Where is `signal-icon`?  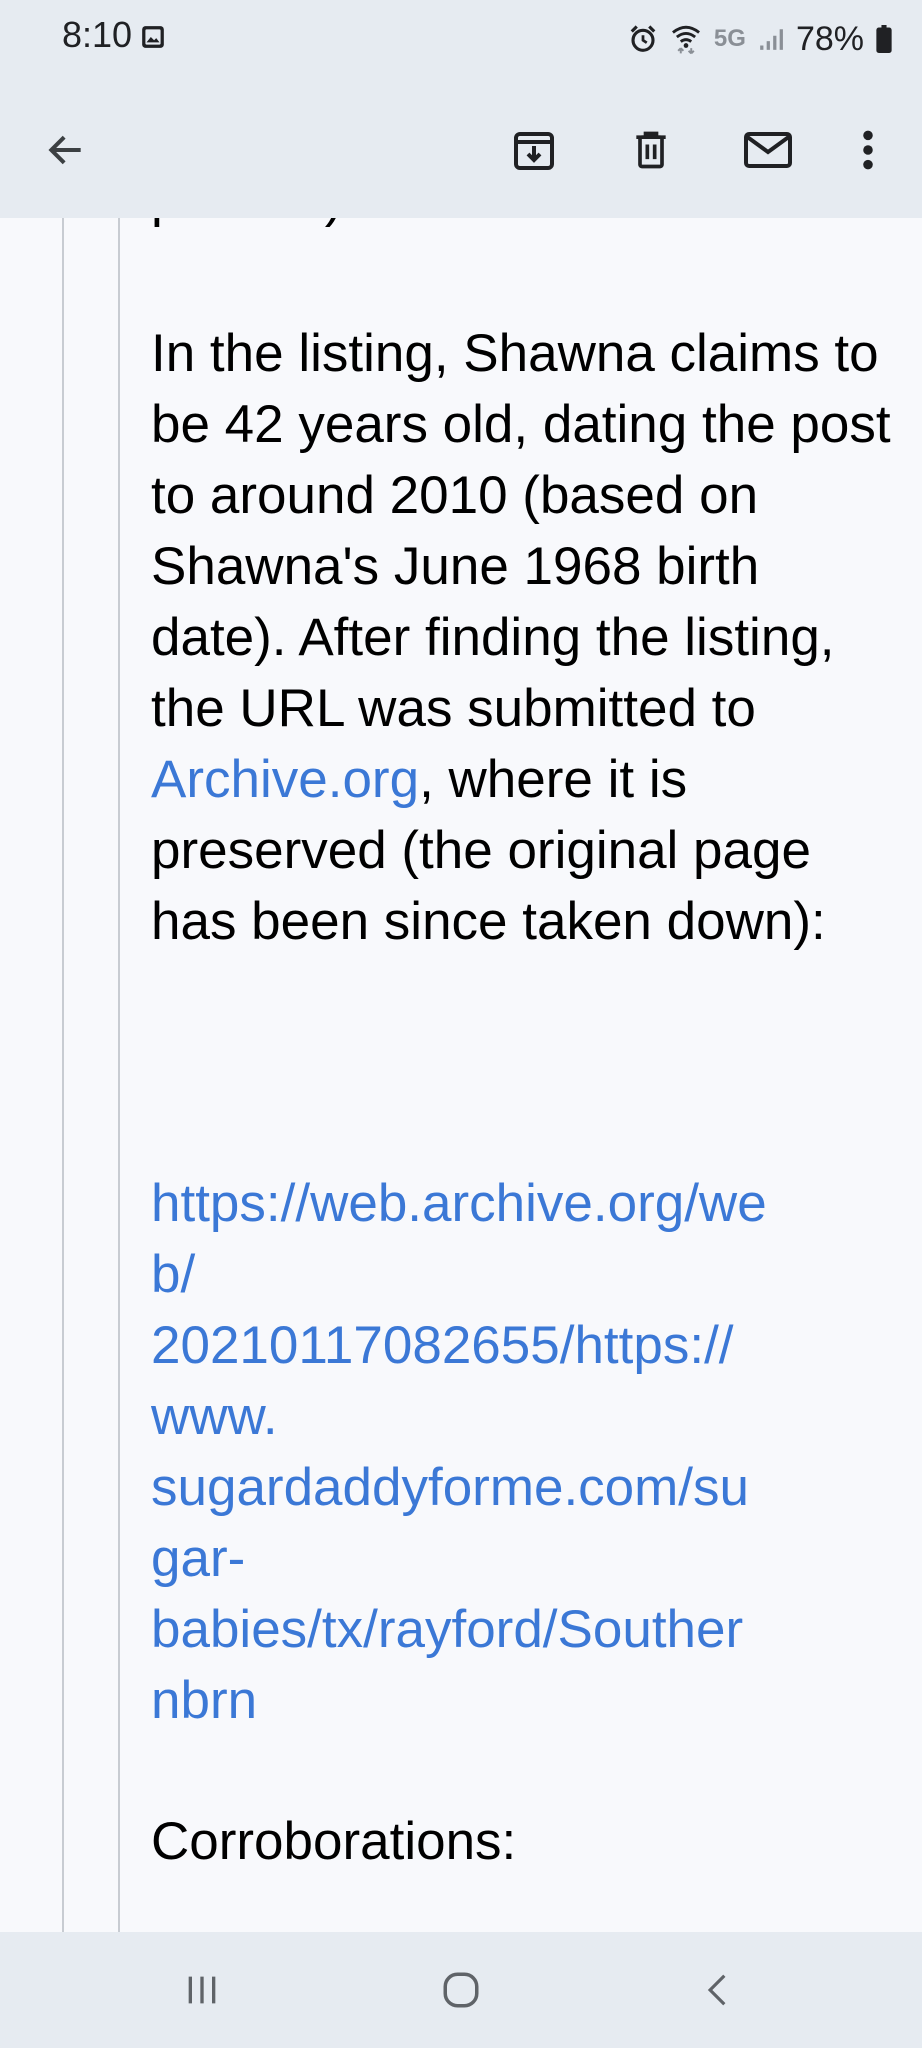
signal-icon is located at coordinates (771, 39).